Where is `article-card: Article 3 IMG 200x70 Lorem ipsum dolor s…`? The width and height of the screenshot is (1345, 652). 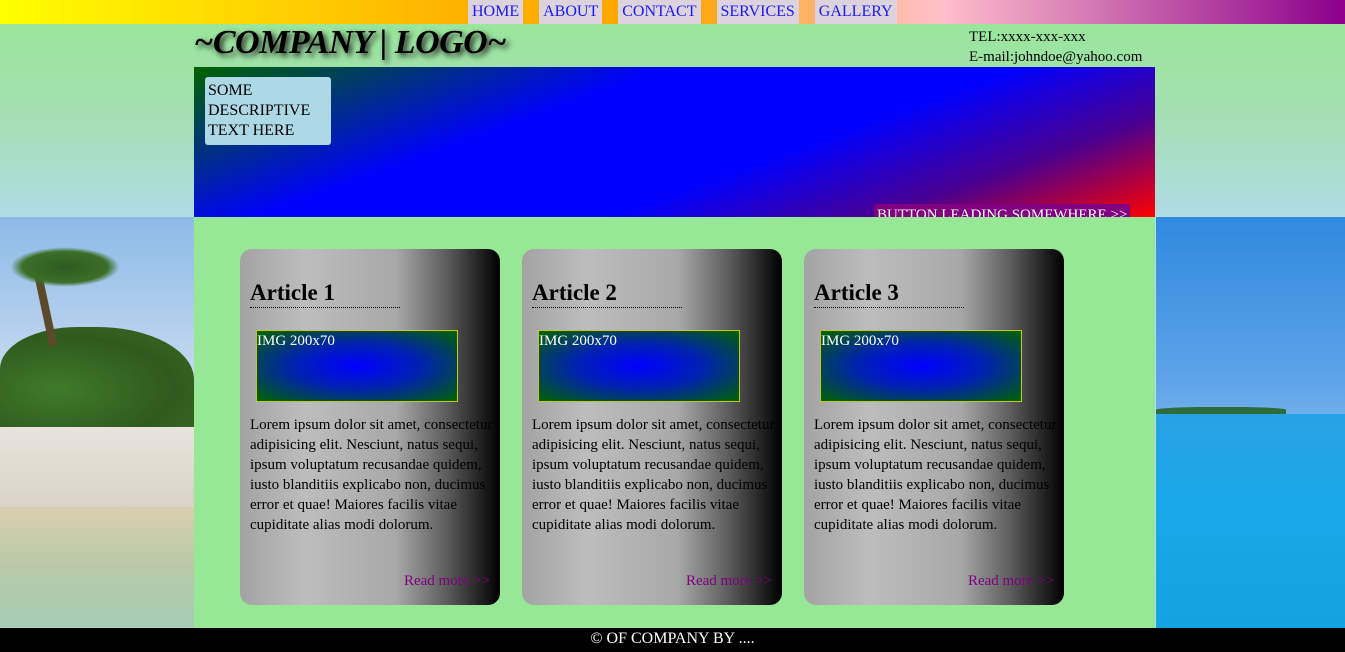
article-card: Article 3 IMG 200x70 Lorem ipsum dolor s… is located at coordinates (934, 427).